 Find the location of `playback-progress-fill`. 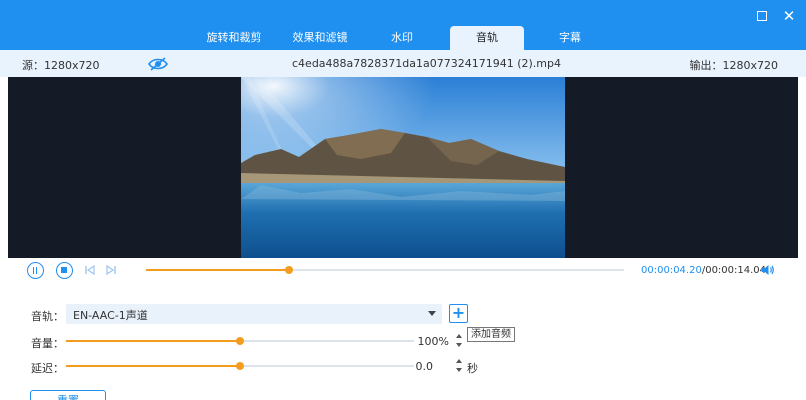

playback-progress-fill is located at coordinates (217, 270).